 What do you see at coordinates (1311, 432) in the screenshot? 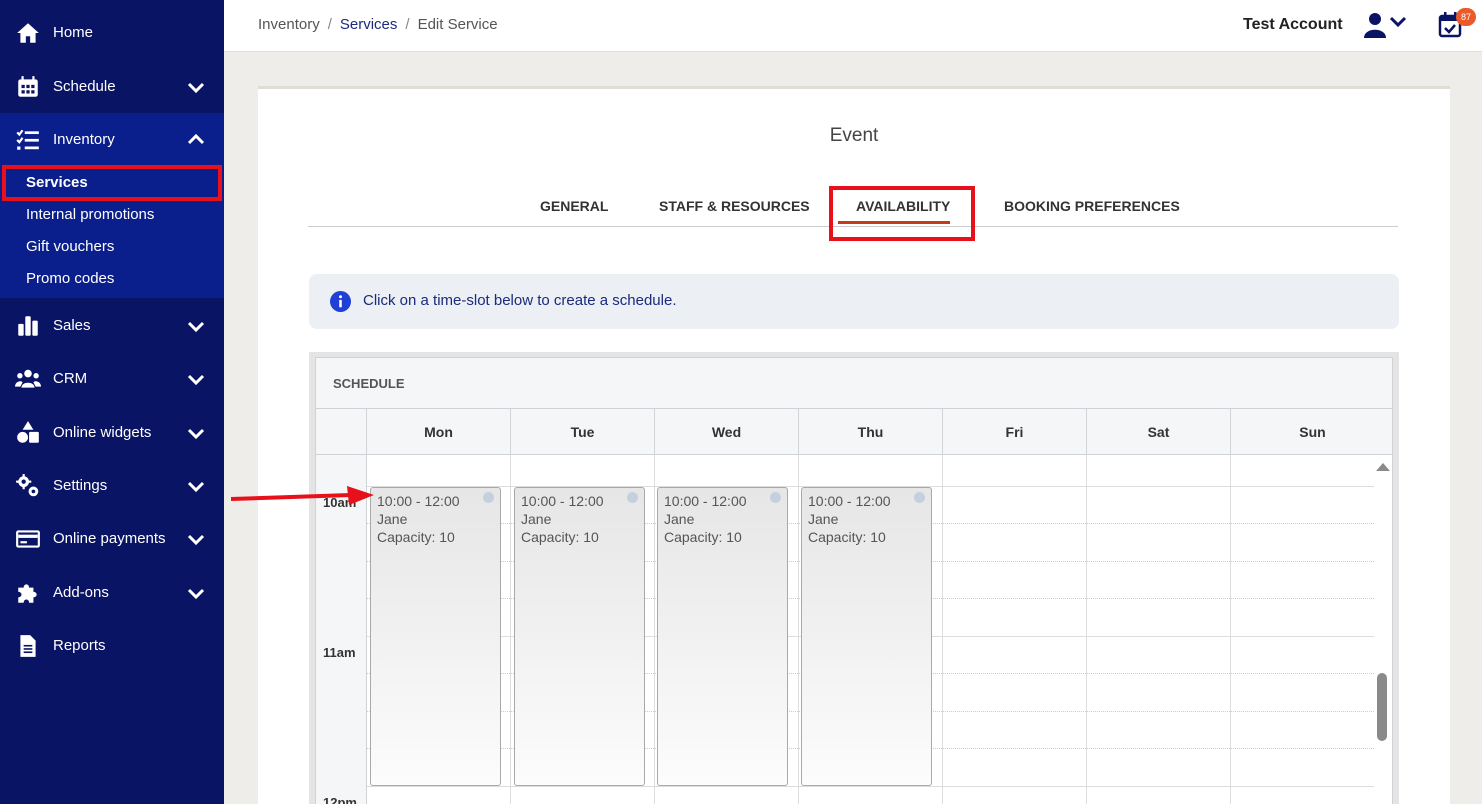
I see `day-header-sun: Sun` at bounding box center [1311, 432].